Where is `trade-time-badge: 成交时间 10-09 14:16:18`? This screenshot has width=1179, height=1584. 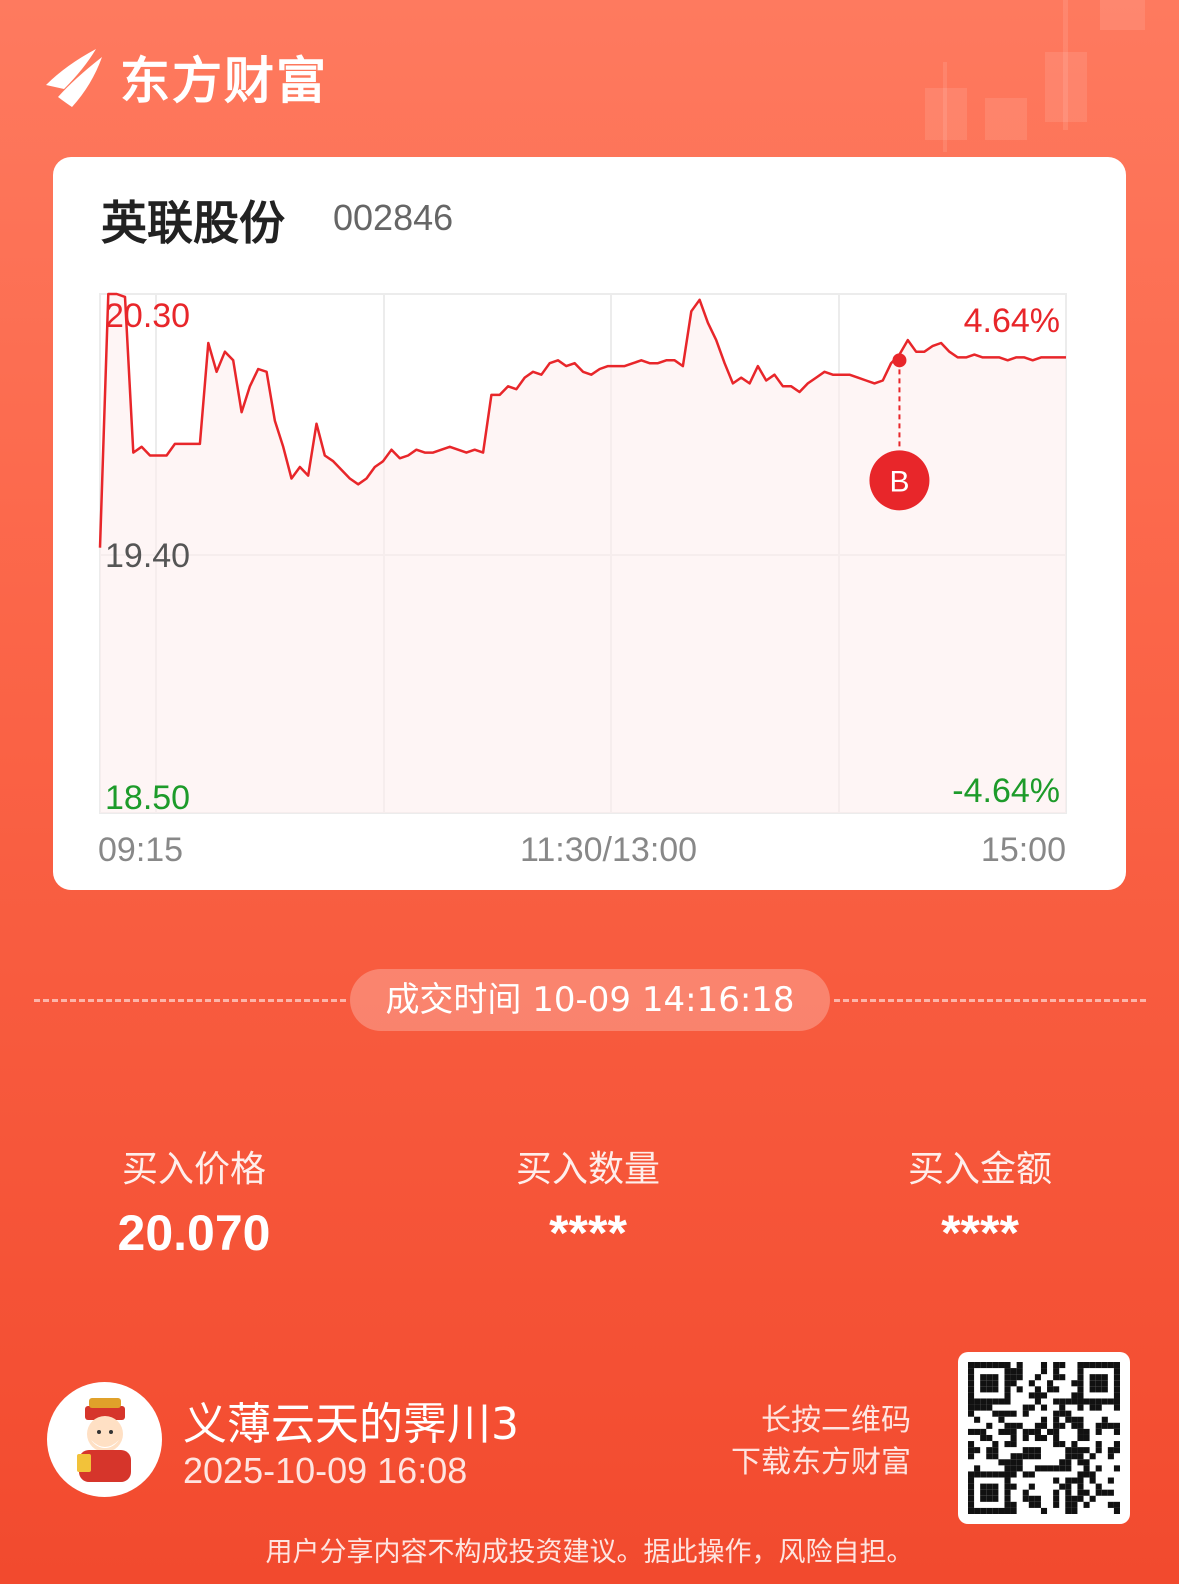
trade-time-badge: 成交时间 10-09 14:16:18 is located at coordinates (590, 1000).